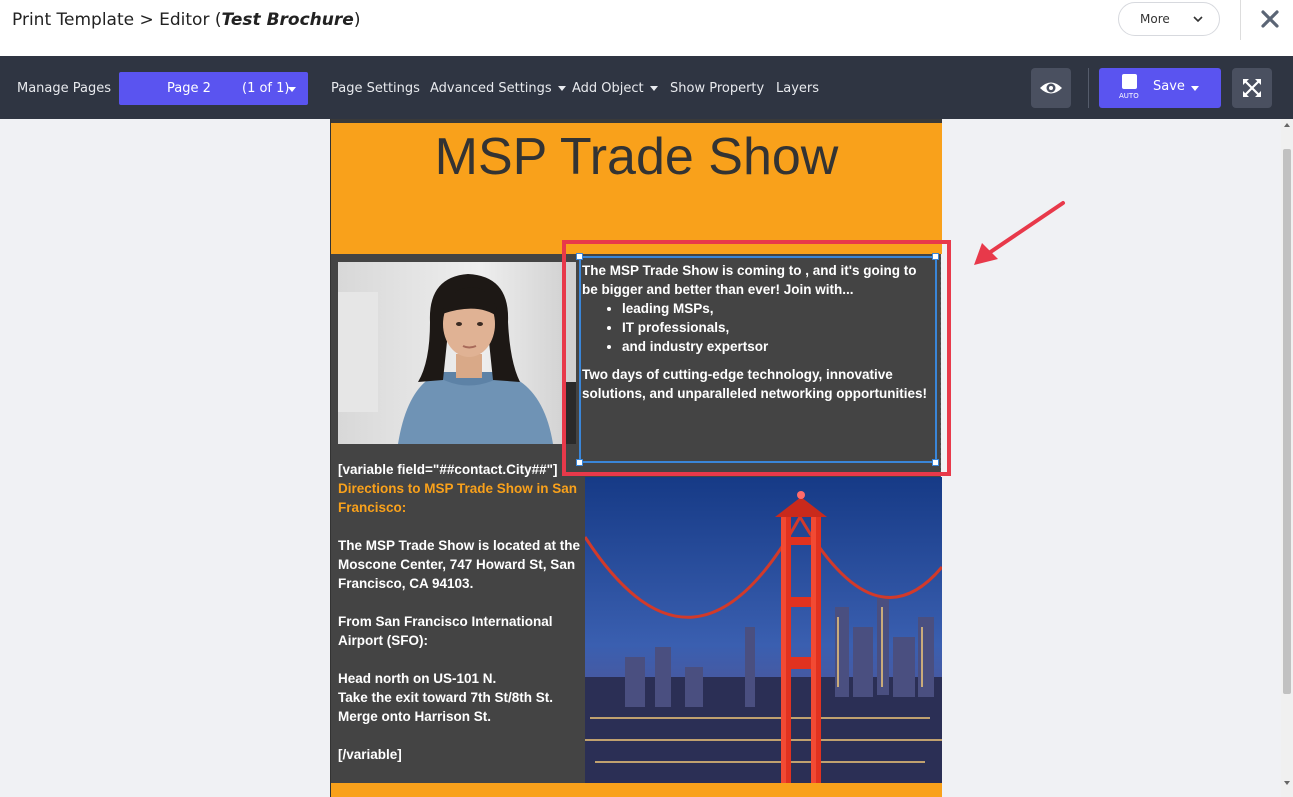 Image resolution: width=1293 pixels, height=797 pixels. What do you see at coordinates (1129, 81) in the screenshot?
I see `autosave-checkbox` at bounding box center [1129, 81].